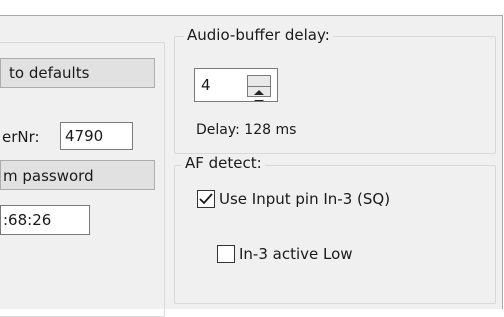 This screenshot has height=317, width=504. What do you see at coordinates (48, 176) in the screenshot?
I see `change-password-label: m password` at bounding box center [48, 176].